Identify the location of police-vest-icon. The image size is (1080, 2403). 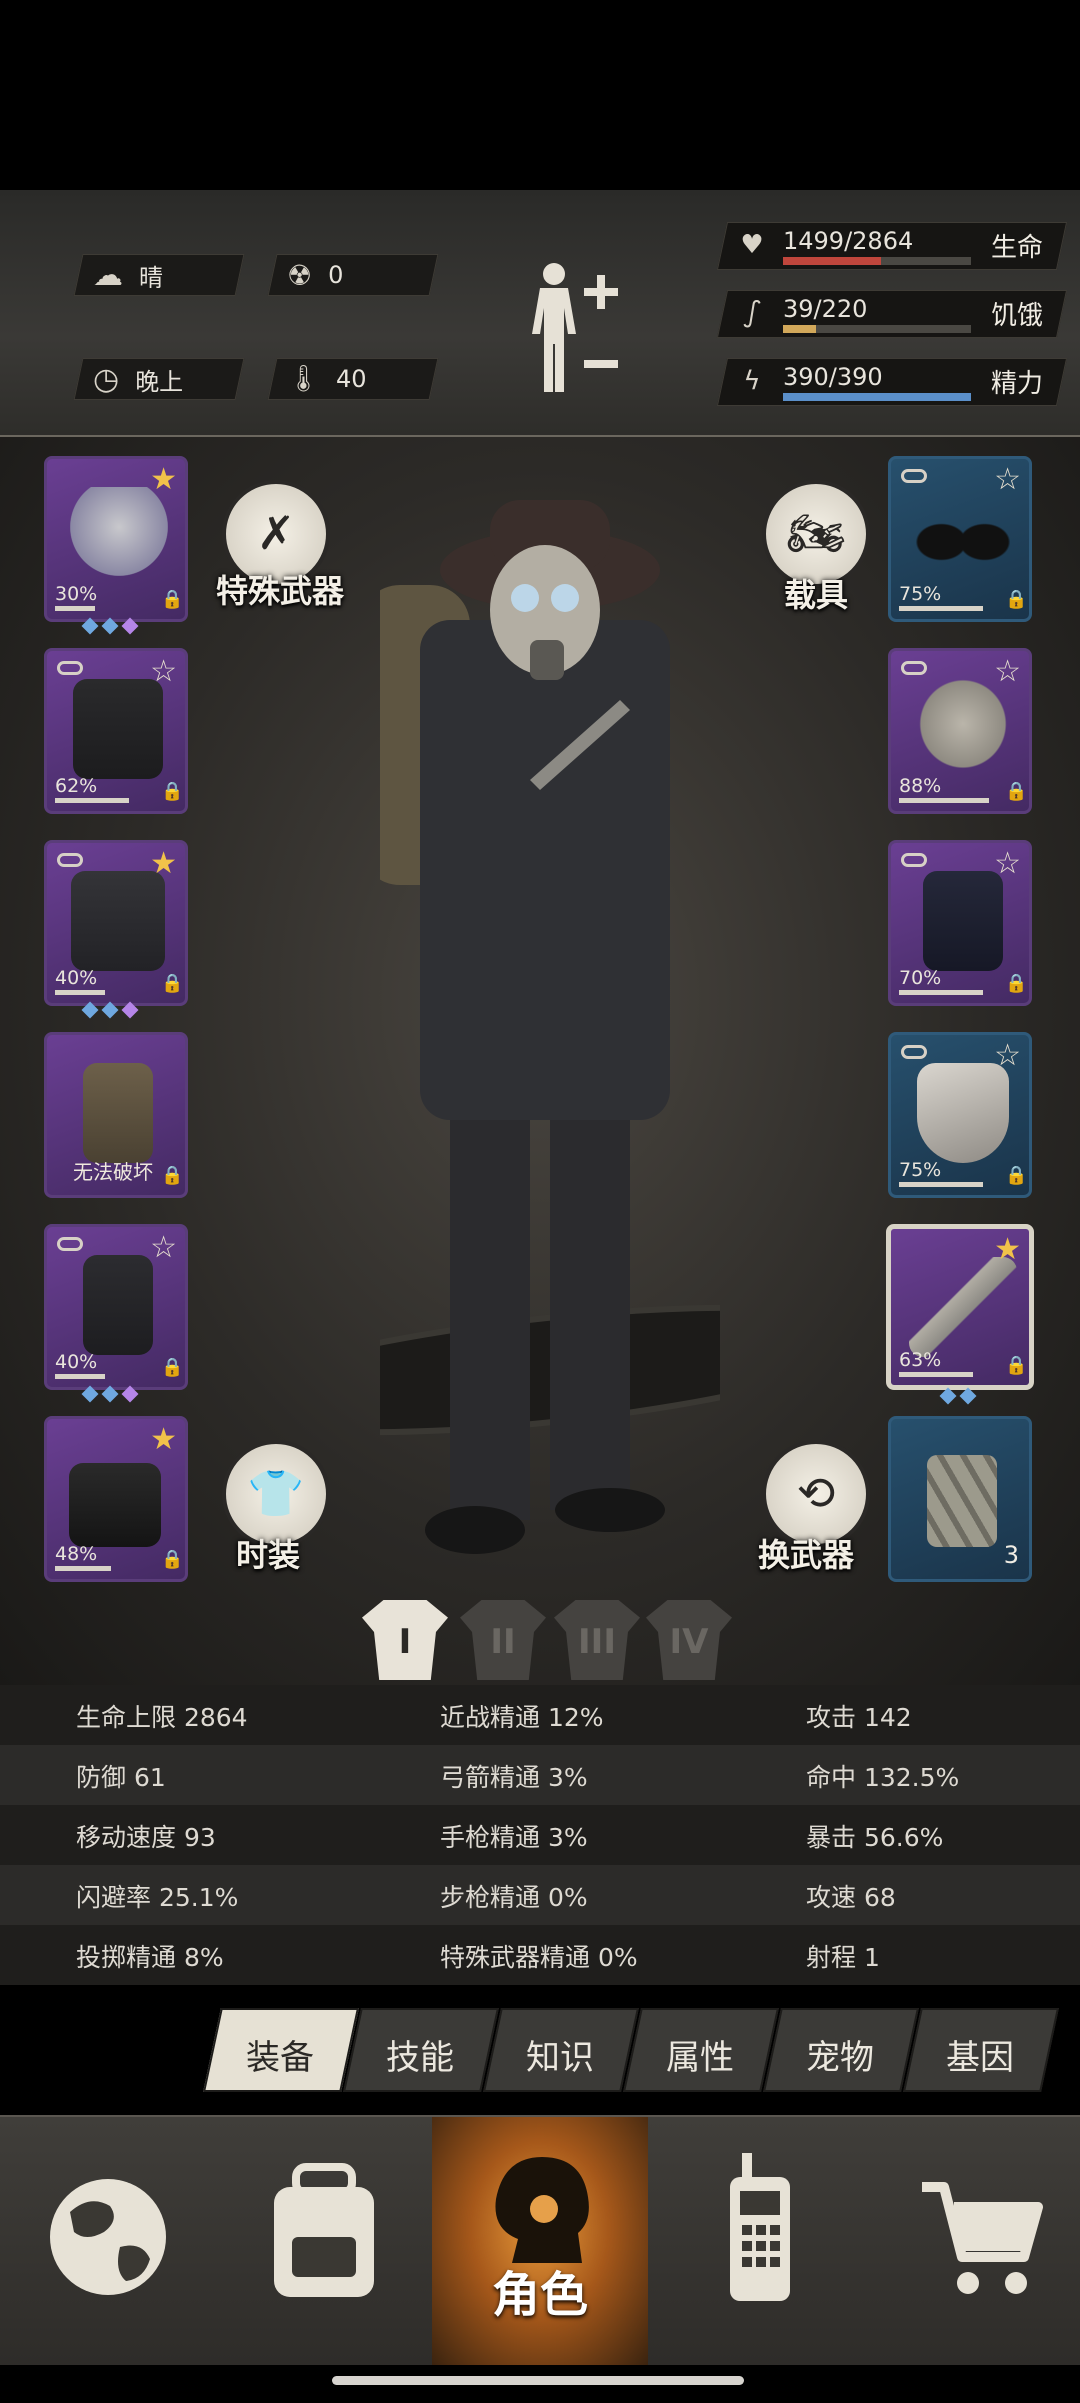
(963, 921).